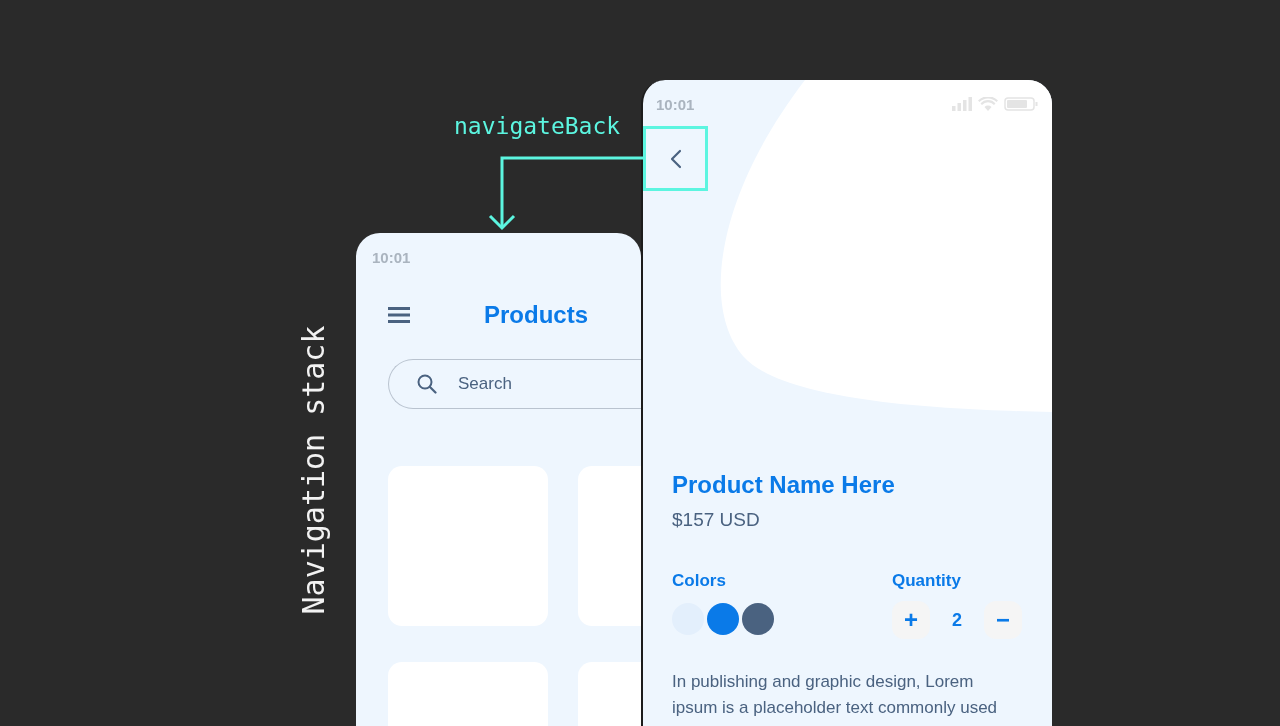 This screenshot has width=1280, height=726. I want to click on screen-title: Products, so click(536, 315).